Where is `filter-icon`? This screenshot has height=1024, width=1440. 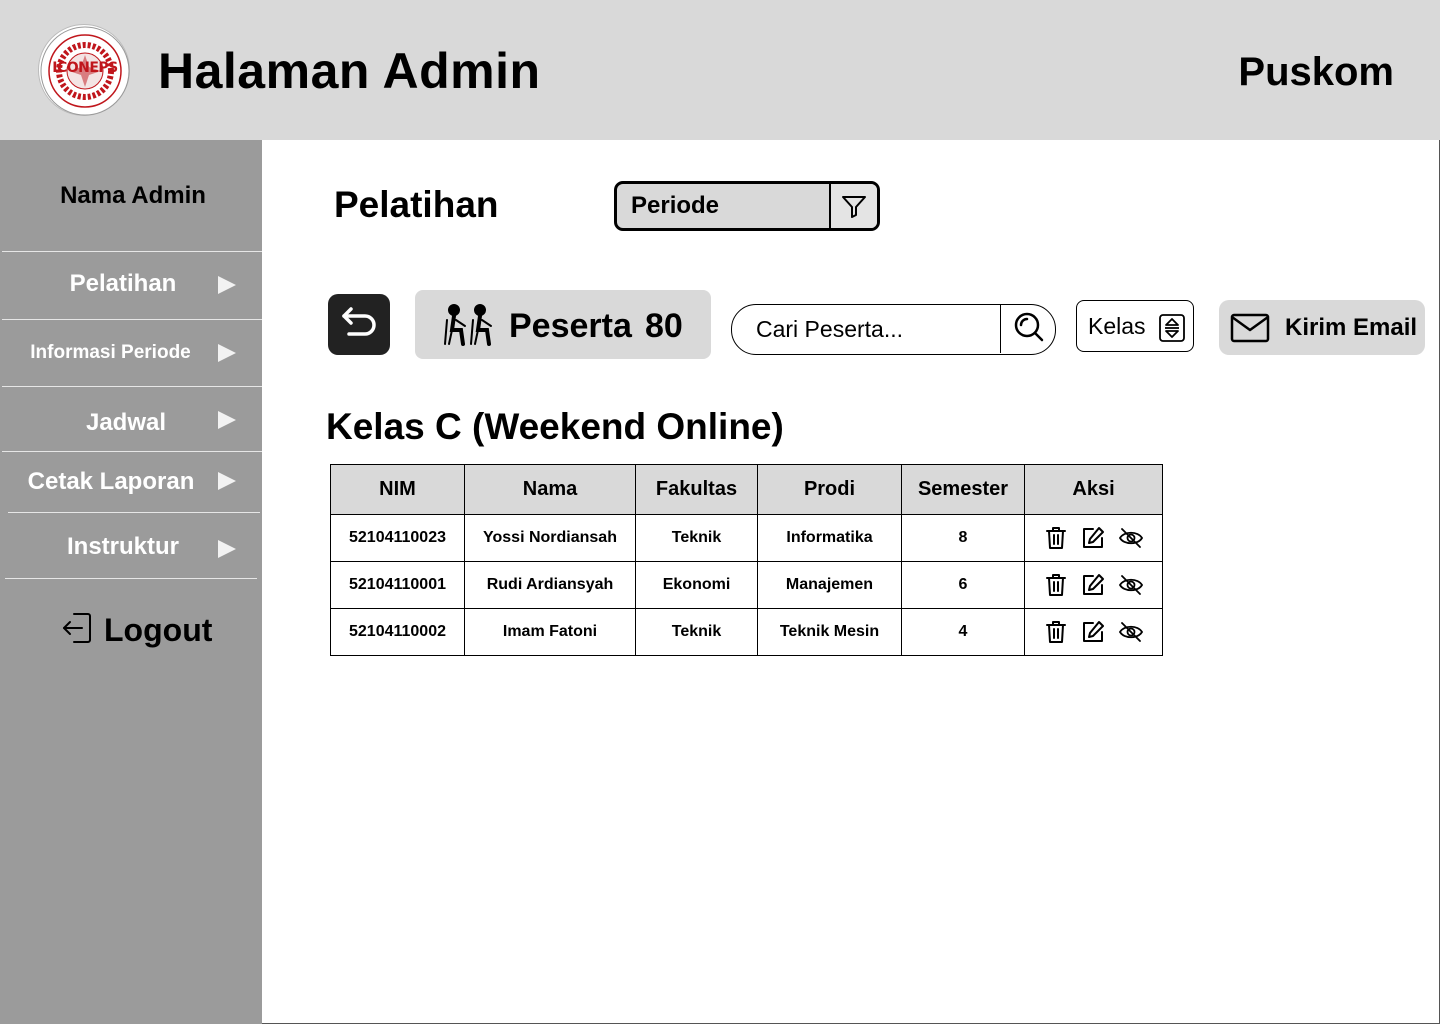
filter-icon is located at coordinates (853, 206).